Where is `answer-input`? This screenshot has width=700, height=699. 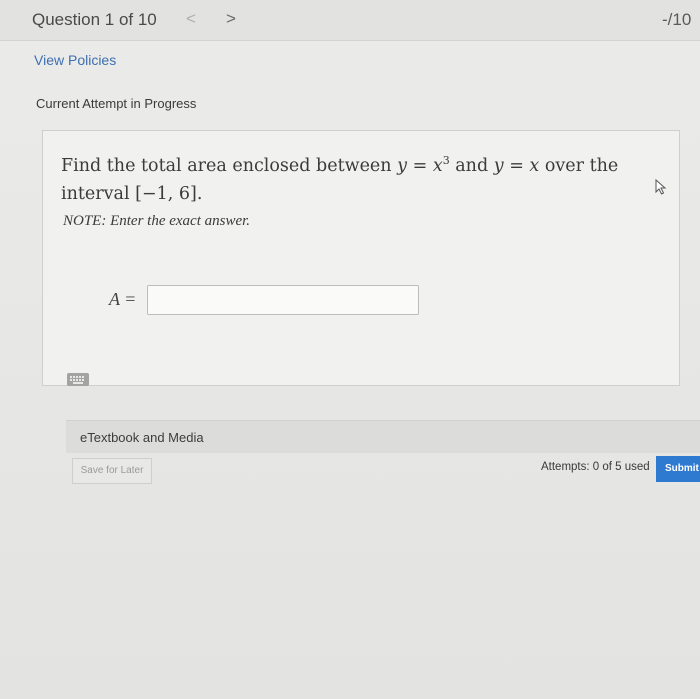 answer-input is located at coordinates (283, 300).